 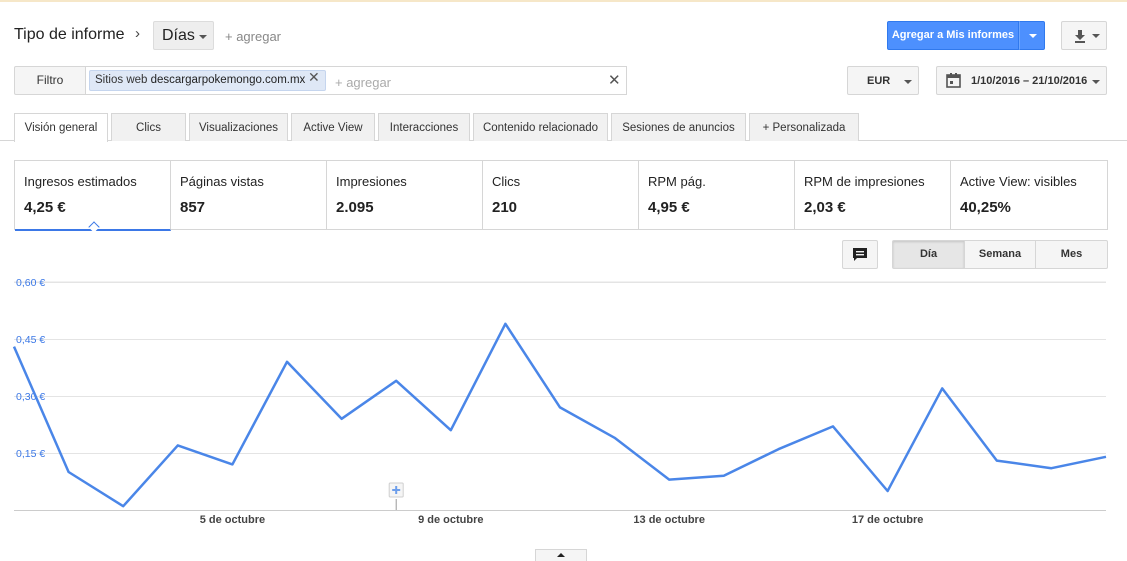 I want to click on download-button, so click(x=1084, y=35).